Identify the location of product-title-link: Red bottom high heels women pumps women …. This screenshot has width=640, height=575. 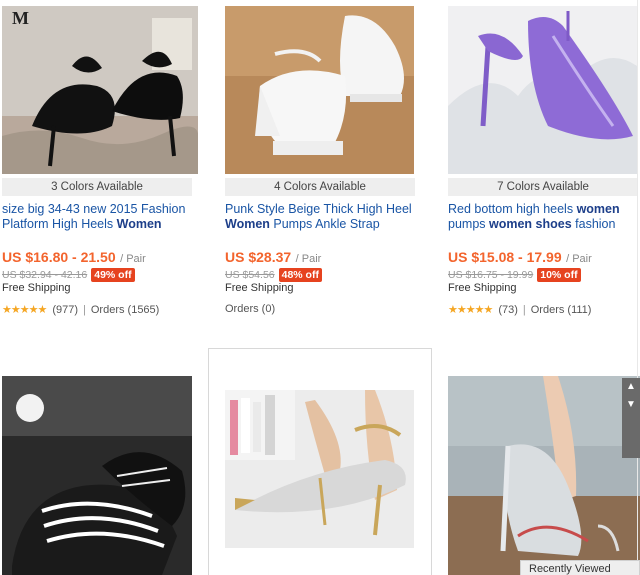
(544, 217).